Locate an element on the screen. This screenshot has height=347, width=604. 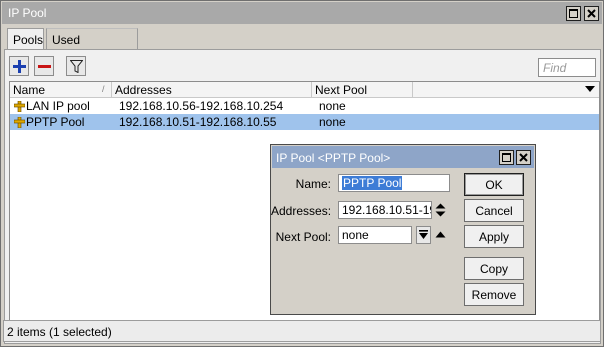
column-header-empty is located at coordinates (498, 90).